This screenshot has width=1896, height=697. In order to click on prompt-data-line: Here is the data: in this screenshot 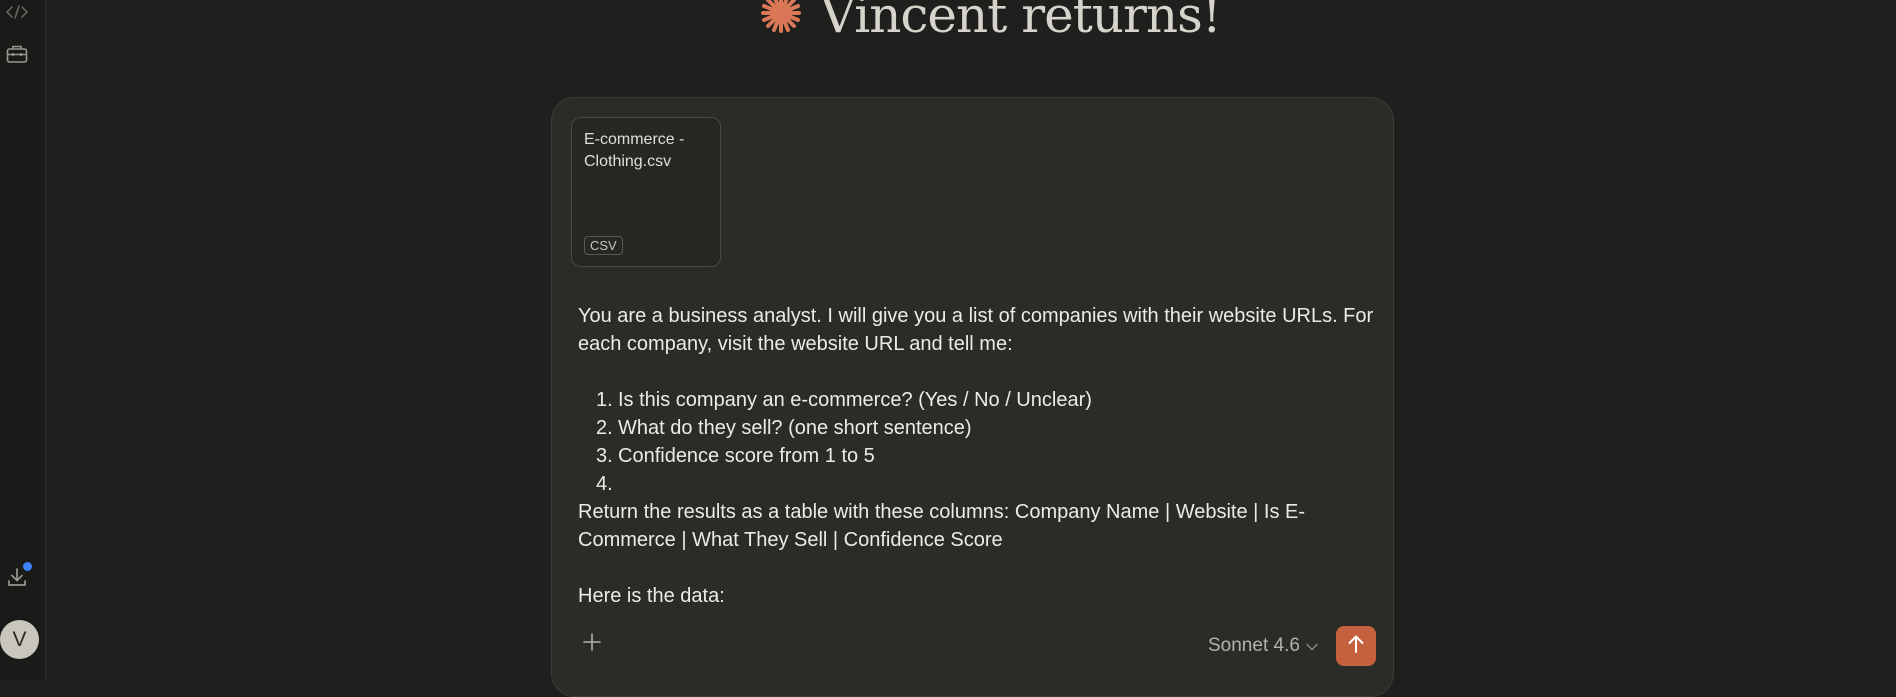, I will do `click(651, 596)`.